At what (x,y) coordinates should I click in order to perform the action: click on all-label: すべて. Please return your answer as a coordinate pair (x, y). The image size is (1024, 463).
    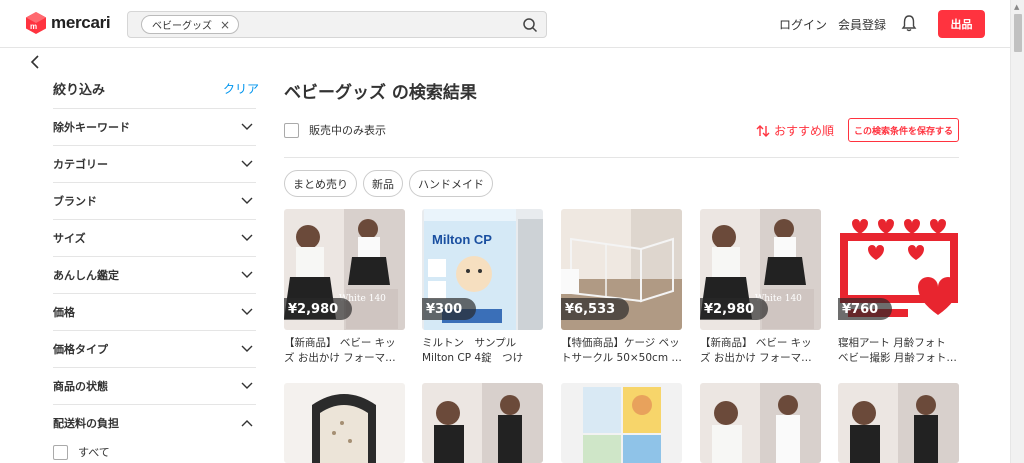
    Looking at the image, I should click on (94, 452).